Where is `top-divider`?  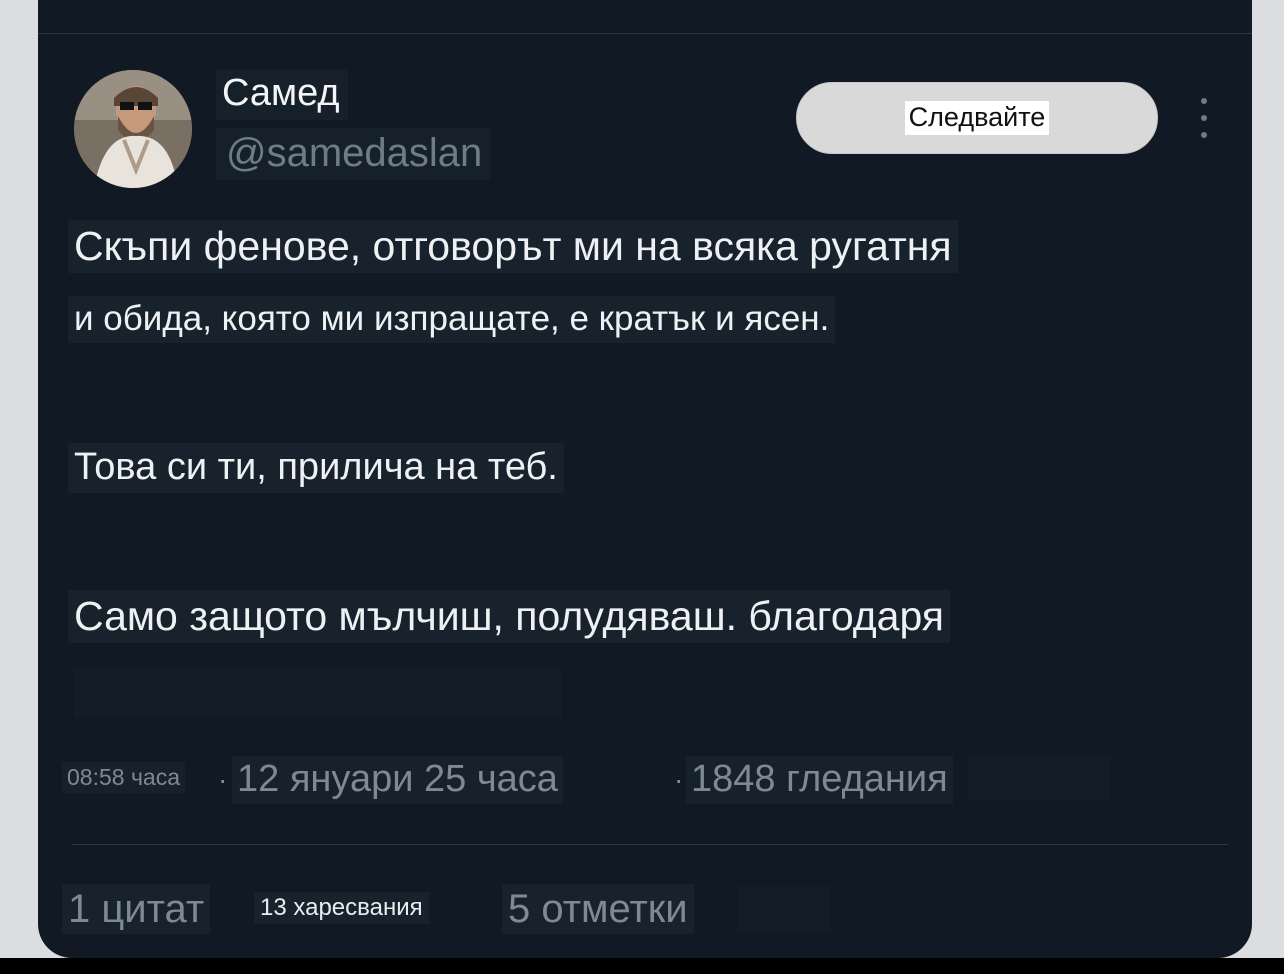 top-divider is located at coordinates (645, 33).